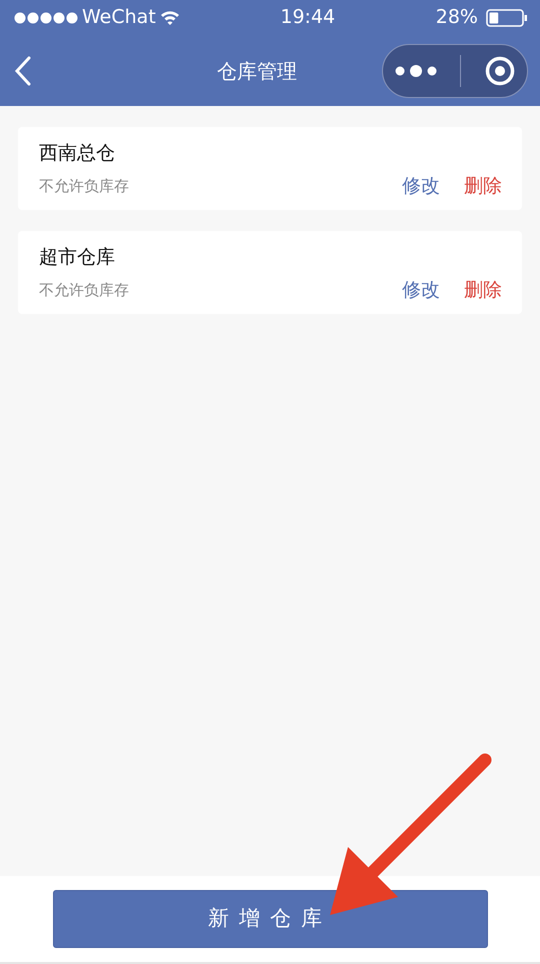 The height and width of the screenshot is (964, 540). Describe the element at coordinates (77, 257) in the screenshot. I see `warehouse-name: 超市仓库` at that location.